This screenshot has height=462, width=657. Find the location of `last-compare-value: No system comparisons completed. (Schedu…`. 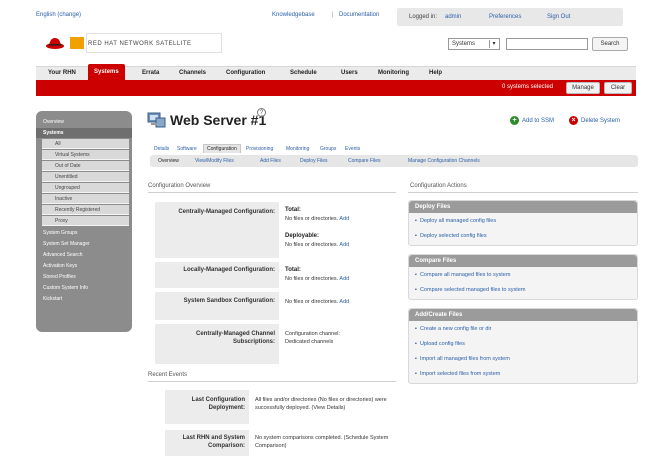

last-compare-value: No system comparisons completed. (Schedu… is located at coordinates (322, 442).